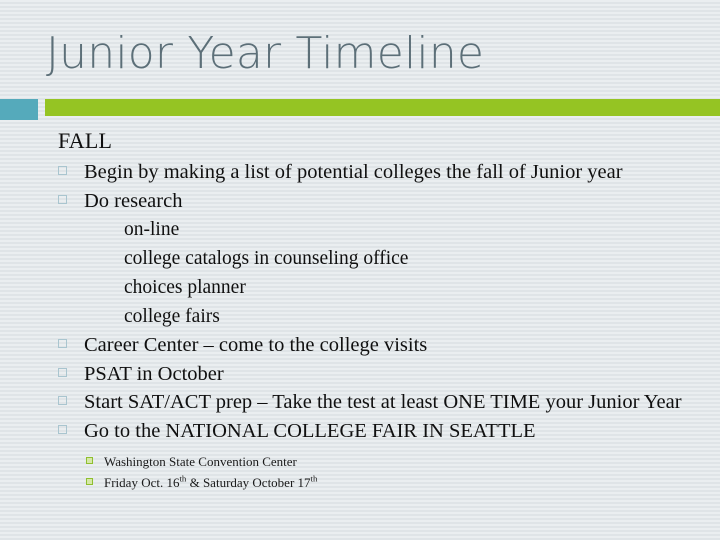 This screenshot has height=540, width=720. I want to click on list-item: on-line, so click(360, 229).